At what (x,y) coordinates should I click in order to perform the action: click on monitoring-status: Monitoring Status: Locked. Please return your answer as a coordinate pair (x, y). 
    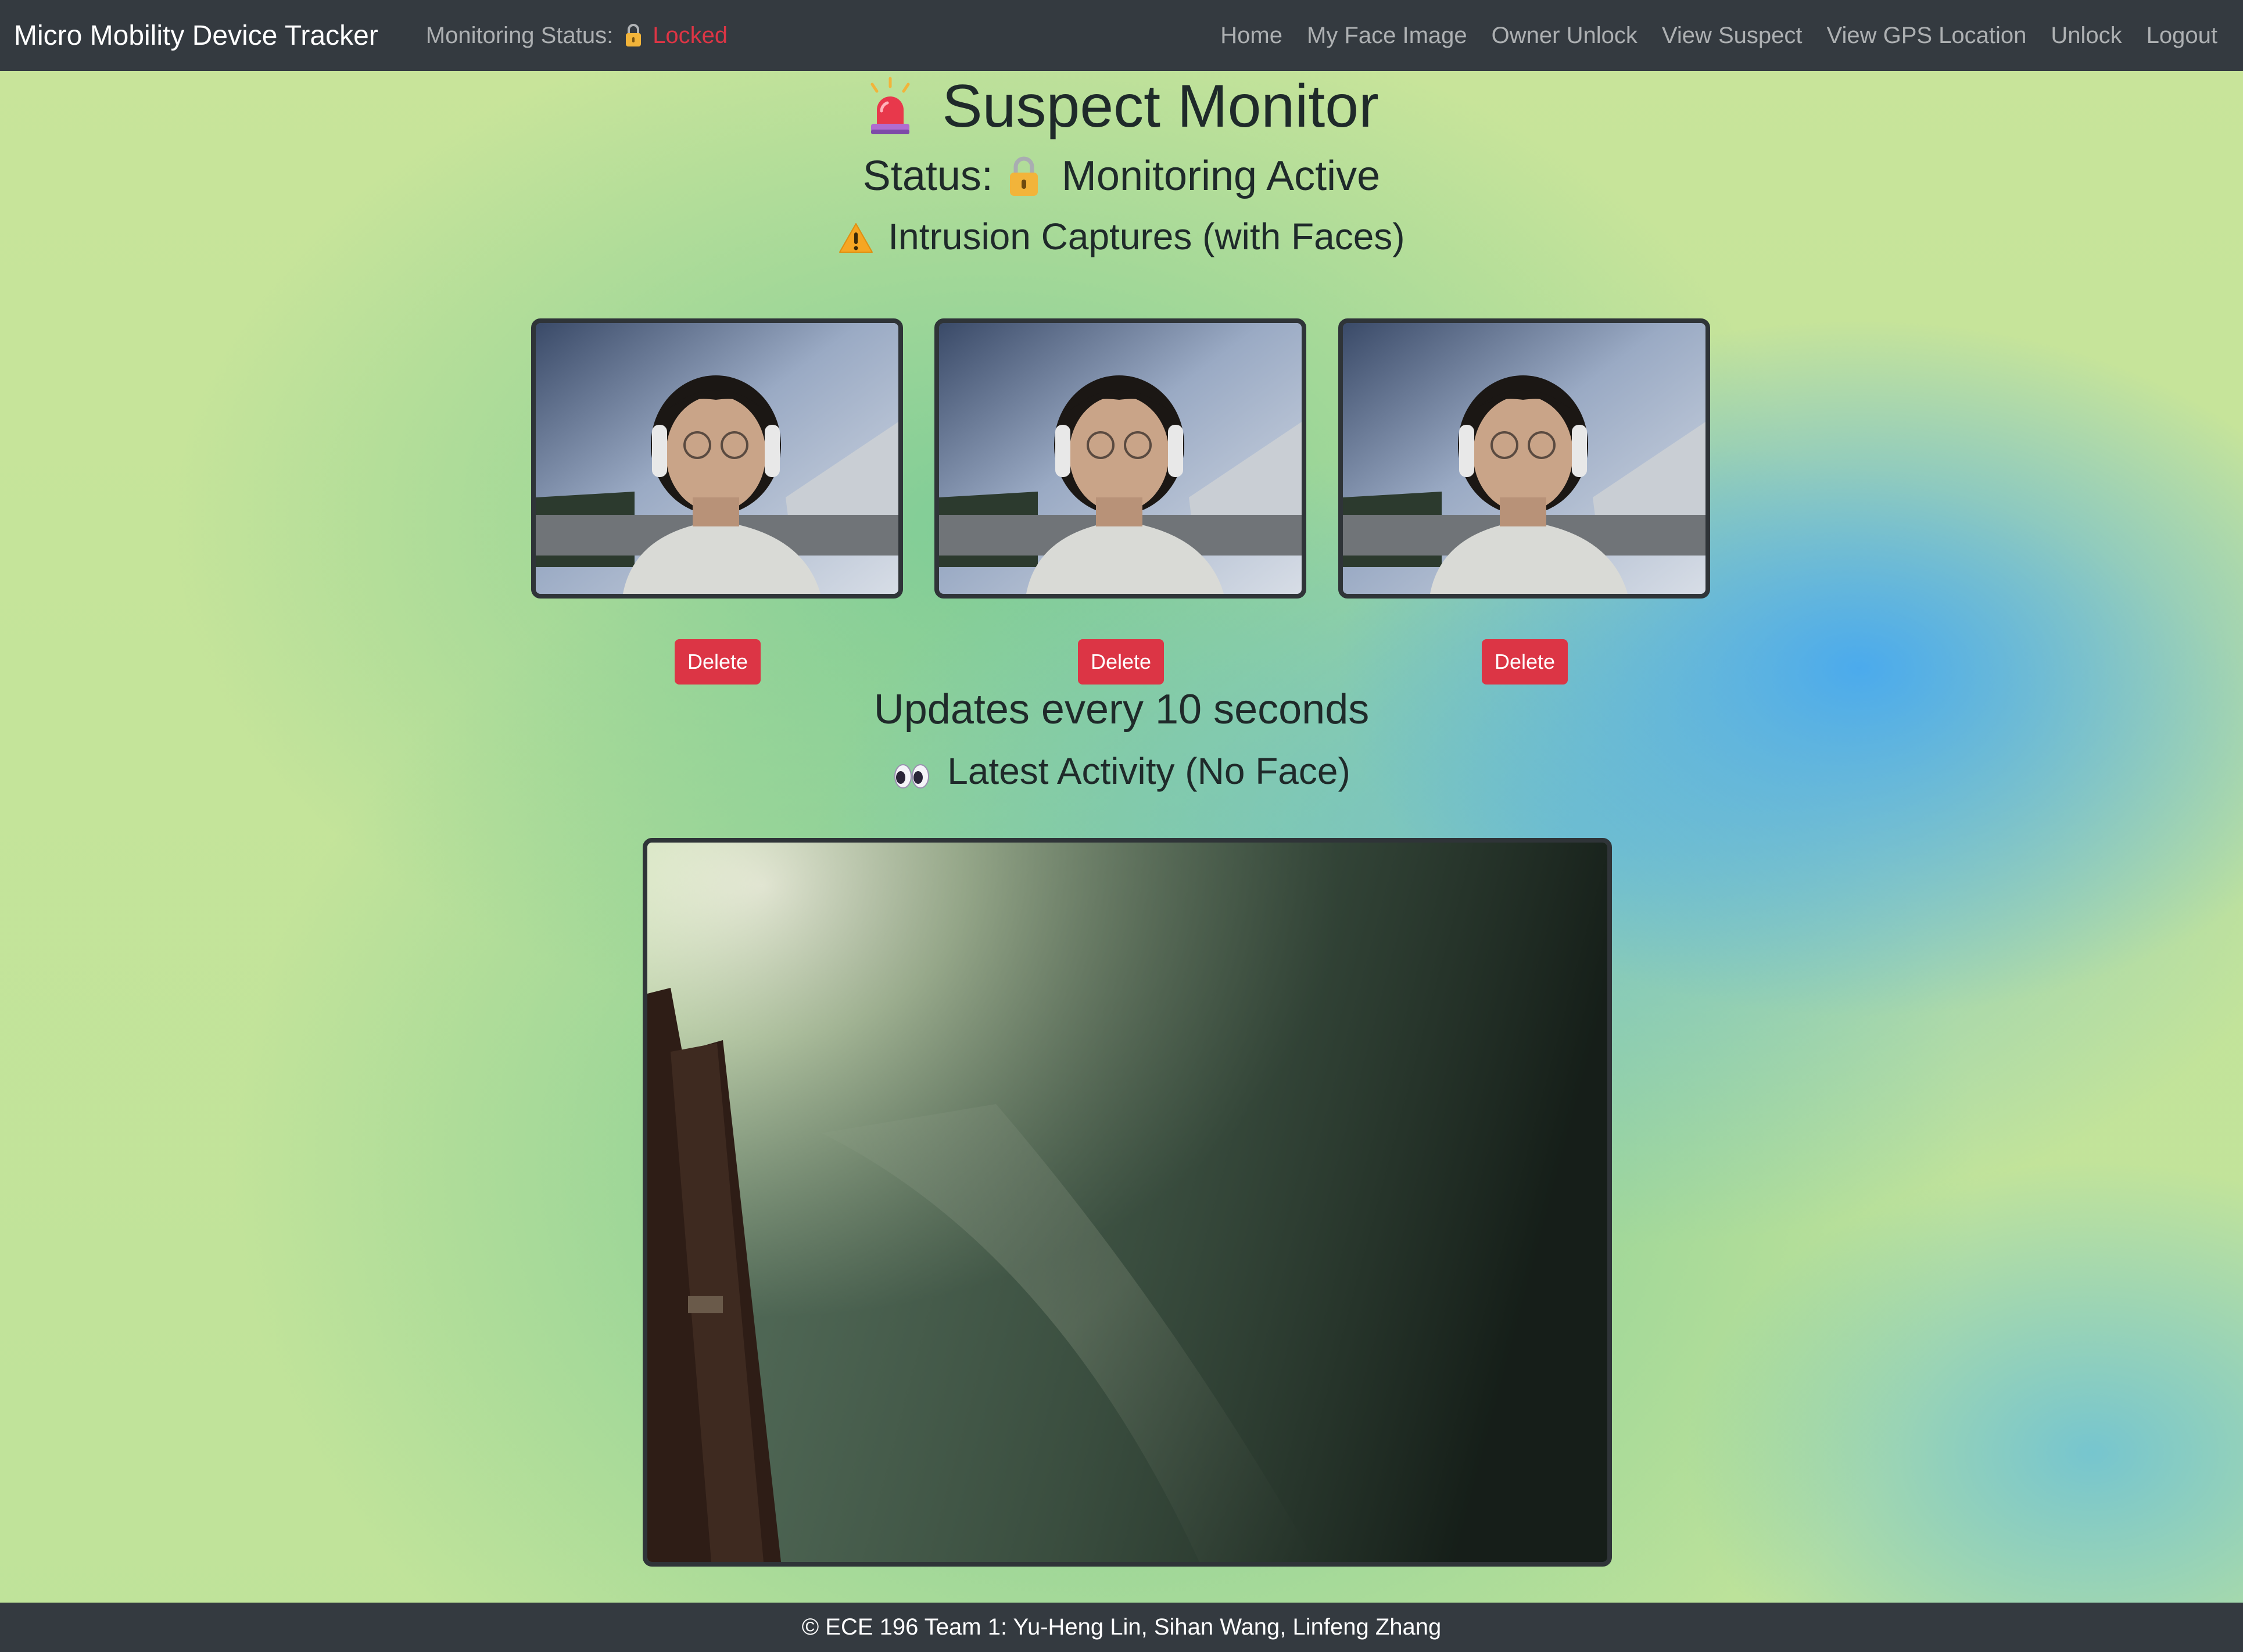
    Looking at the image, I should click on (577, 36).